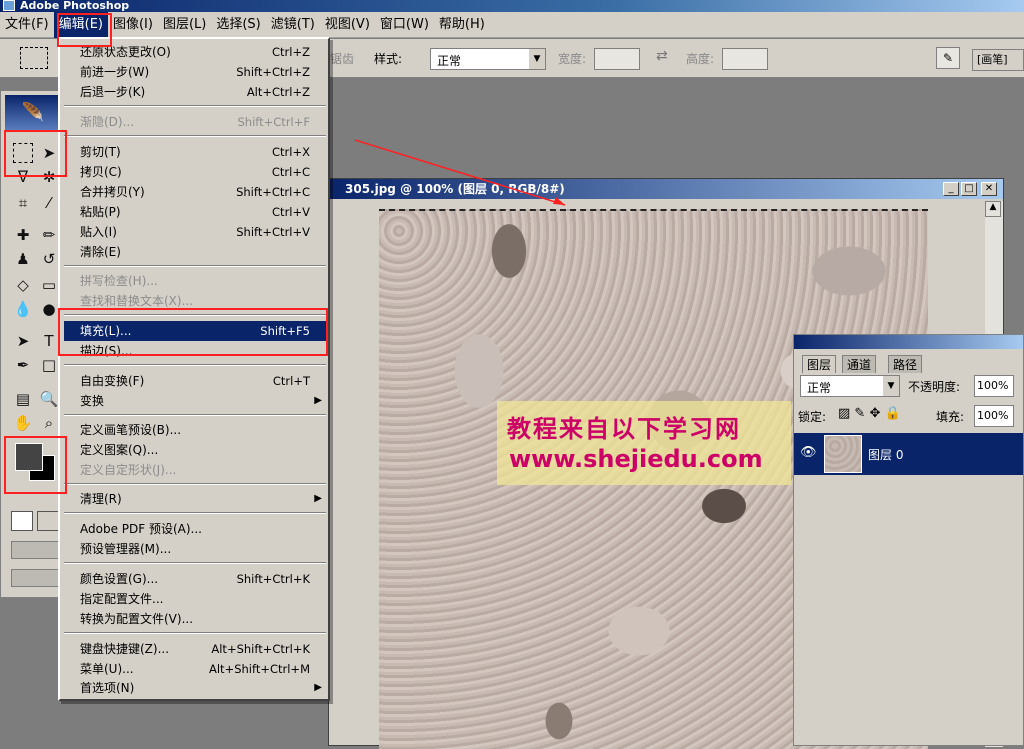 The height and width of the screenshot is (749, 1024). What do you see at coordinates (460, 172) in the screenshot?
I see `annotation-arrow` at bounding box center [460, 172].